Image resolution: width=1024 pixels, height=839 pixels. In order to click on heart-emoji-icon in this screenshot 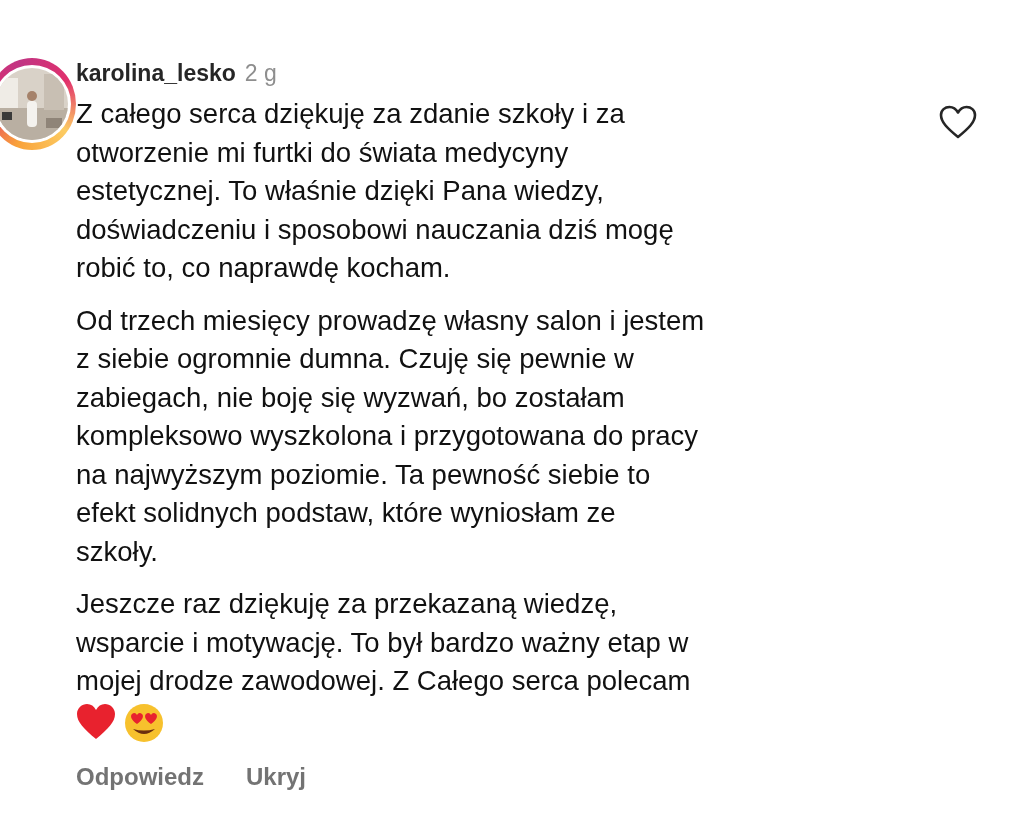, I will do `click(96, 721)`.